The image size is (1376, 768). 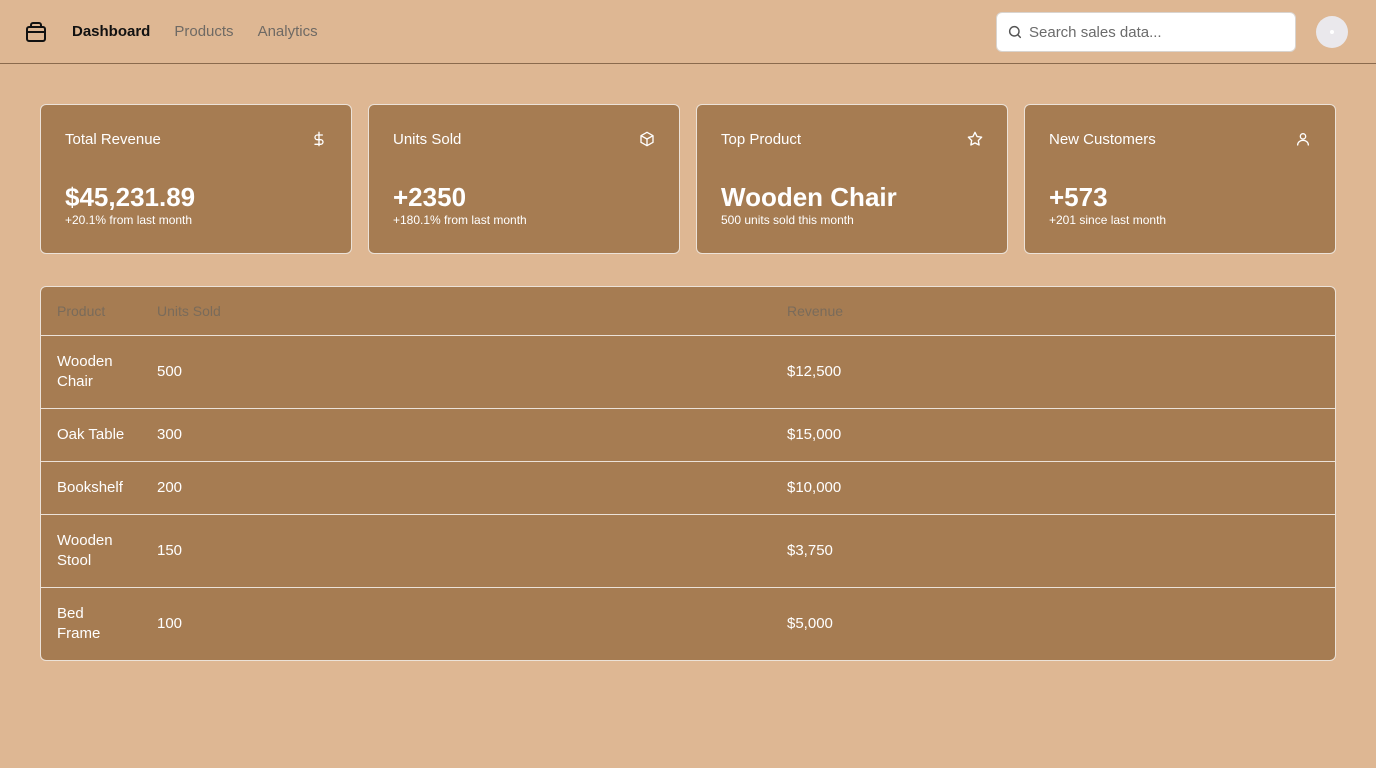 What do you see at coordinates (1108, 220) in the screenshot?
I see `card-subtext: +201 since last month` at bounding box center [1108, 220].